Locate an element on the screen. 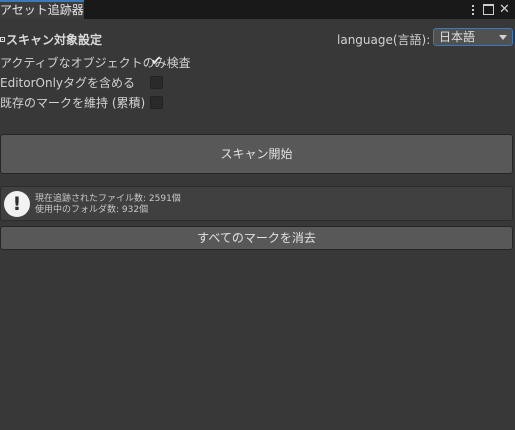  checkmark-icon: ✔ is located at coordinates (156, 61).